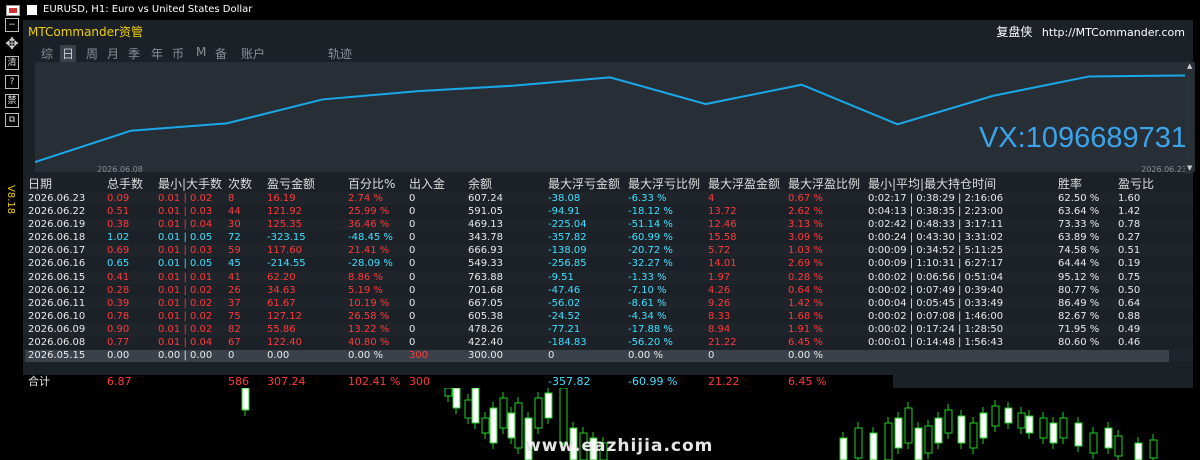 This screenshot has height=460, width=1200. What do you see at coordinates (564, 316) in the screenshot?
I see `cell-mdd: -24.52` at bounding box center [564, 316].